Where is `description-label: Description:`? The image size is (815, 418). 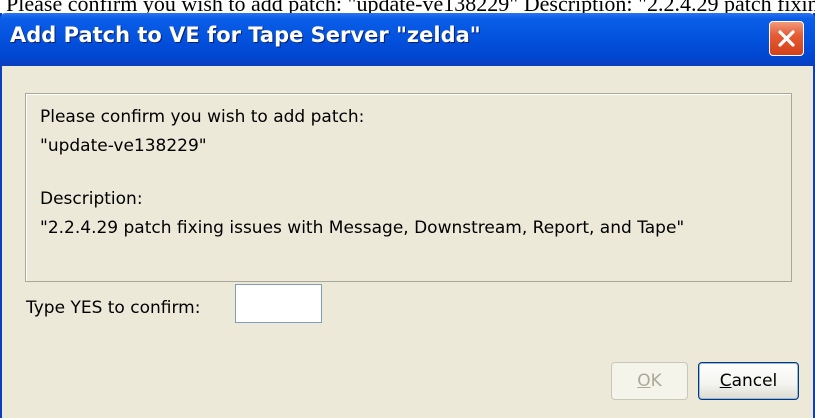
description-label: Description: is located at coordinates (91, 199).